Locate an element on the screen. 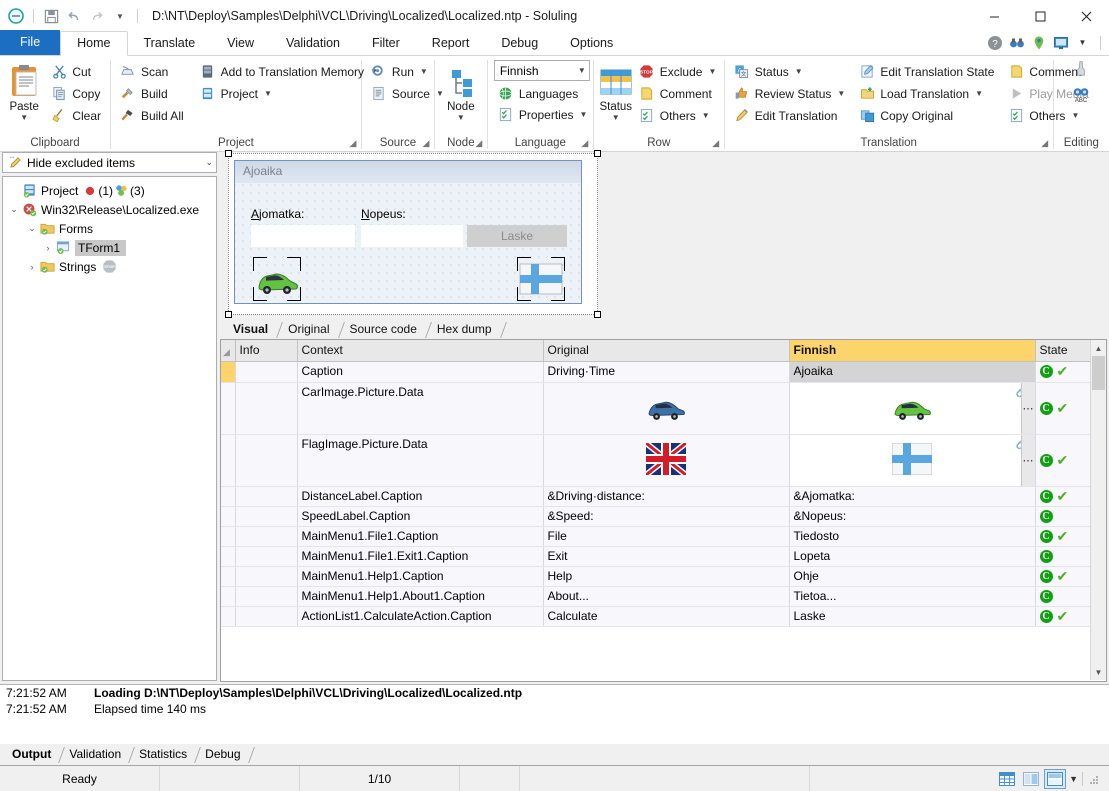  view-tab-original: Original is located at coordinates (312, 329).